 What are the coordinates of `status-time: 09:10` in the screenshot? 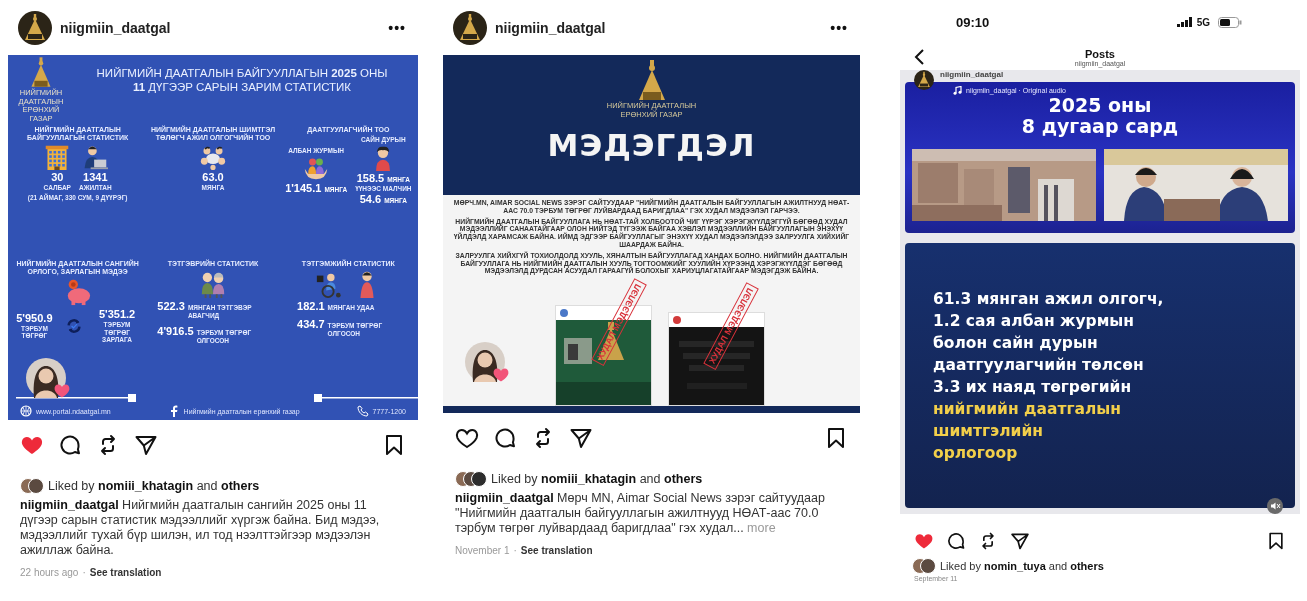 It's located at (973, 22).